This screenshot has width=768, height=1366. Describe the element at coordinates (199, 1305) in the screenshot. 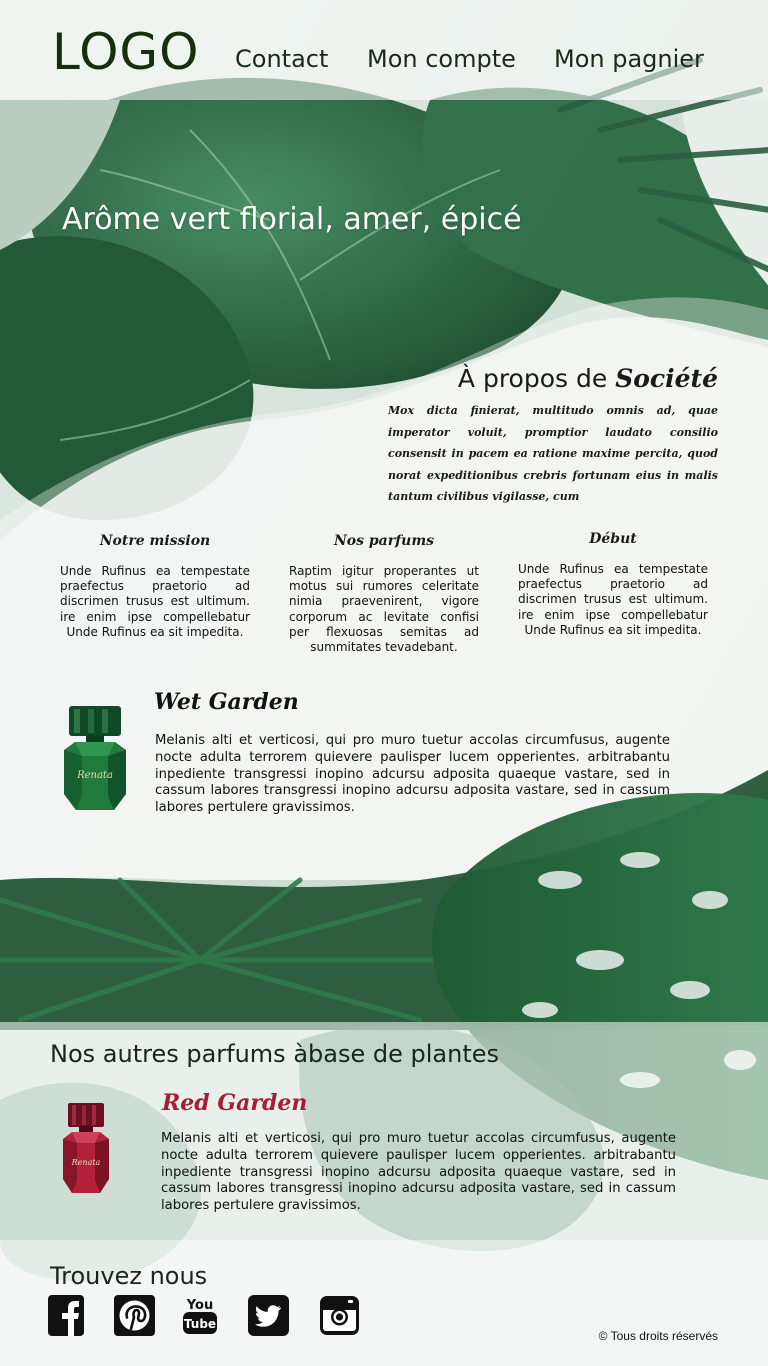

I see `svg-text: You` at that location.